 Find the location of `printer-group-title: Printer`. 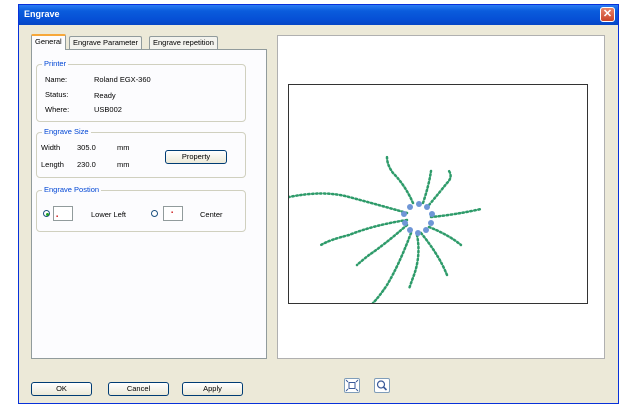

printer-group-title: Printer is located at coordinates (55, 63).